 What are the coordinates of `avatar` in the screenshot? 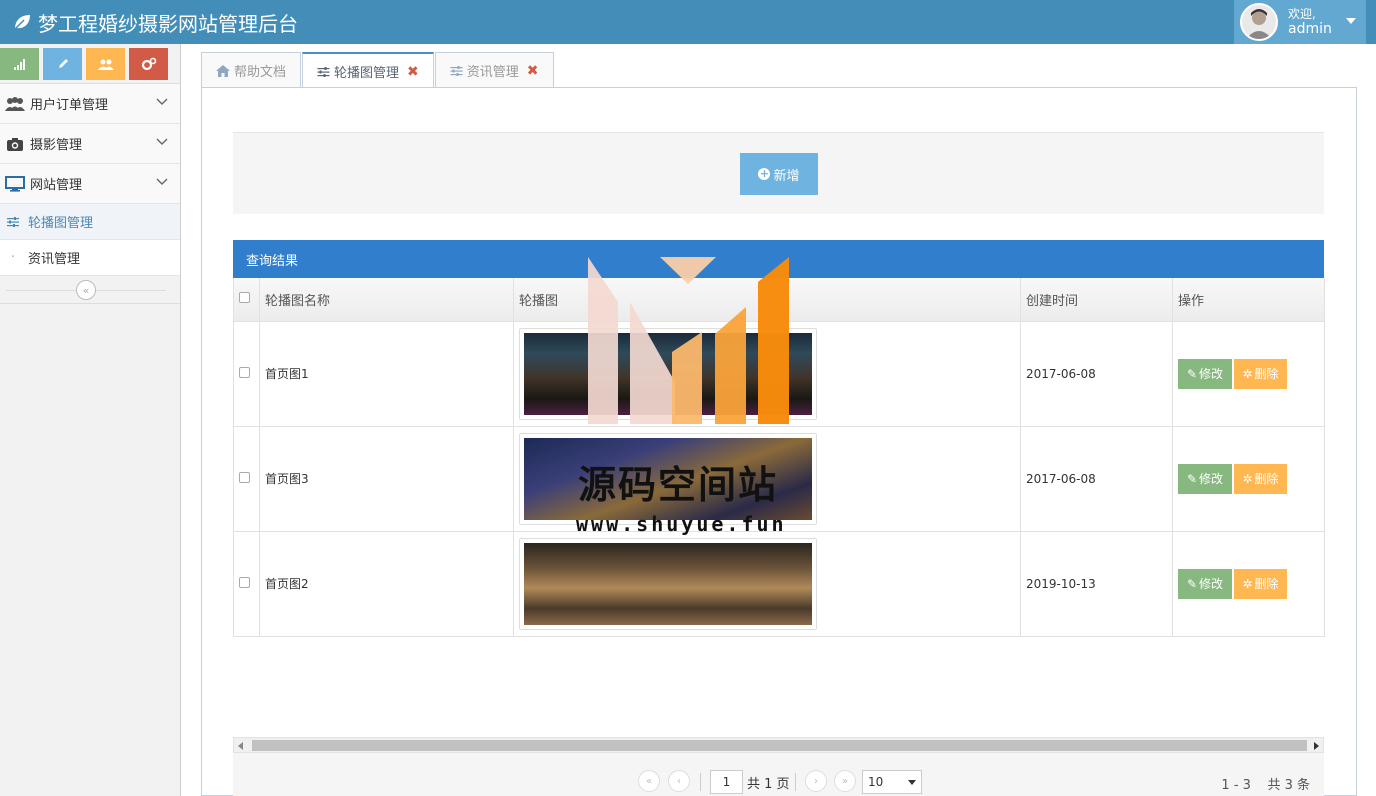 It's located at (1259, 22).